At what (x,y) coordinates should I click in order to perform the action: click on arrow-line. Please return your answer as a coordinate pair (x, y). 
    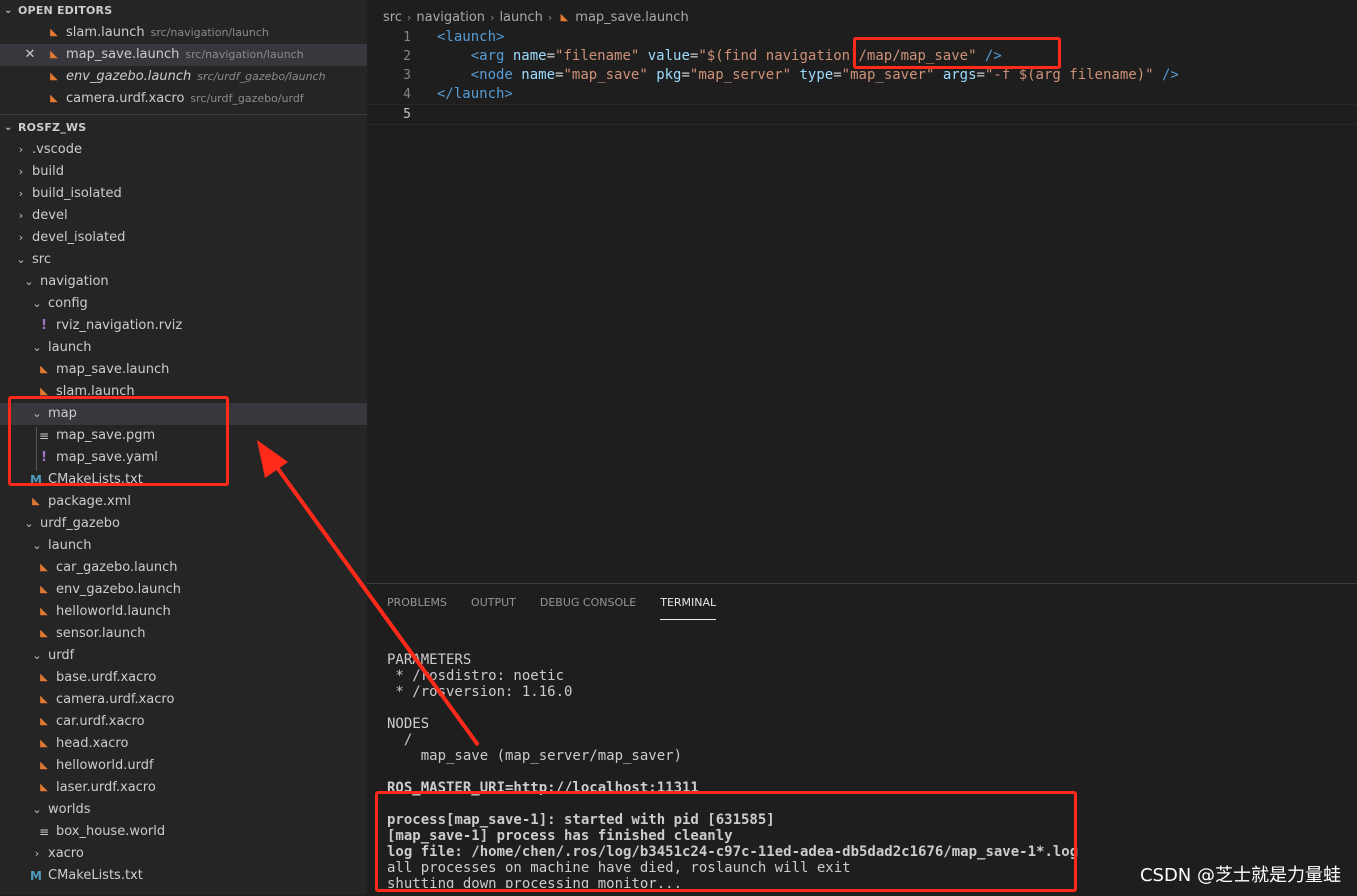
    Looking at the image, I should click on (373, 600).